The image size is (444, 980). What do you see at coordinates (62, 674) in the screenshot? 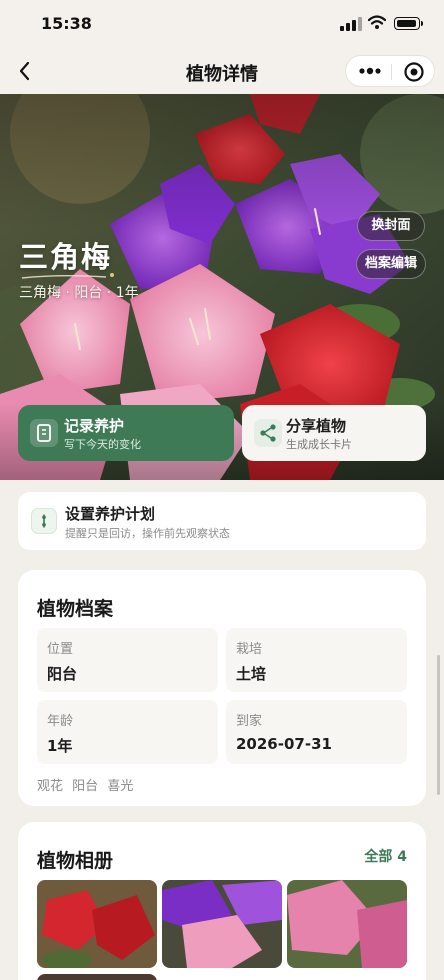
I see `field-value: 阳台` at bounding box center [62, 674].